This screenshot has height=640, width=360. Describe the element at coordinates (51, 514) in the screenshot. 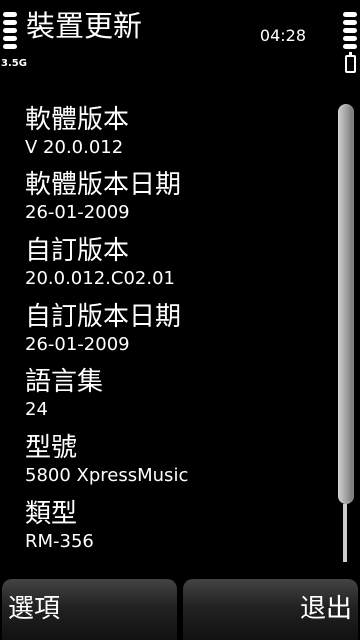

I see `info-label: 類型` at that location.